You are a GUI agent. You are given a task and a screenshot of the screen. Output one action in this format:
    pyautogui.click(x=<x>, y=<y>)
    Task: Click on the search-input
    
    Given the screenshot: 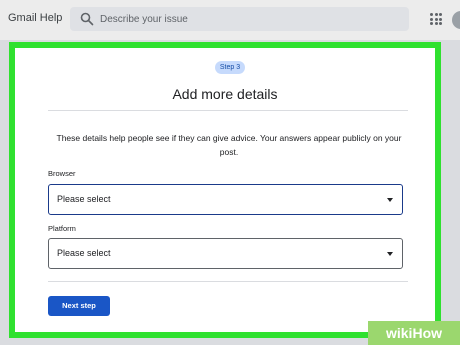 What is the action you would take?
    pyautogui.click(x=250, y=19)
    